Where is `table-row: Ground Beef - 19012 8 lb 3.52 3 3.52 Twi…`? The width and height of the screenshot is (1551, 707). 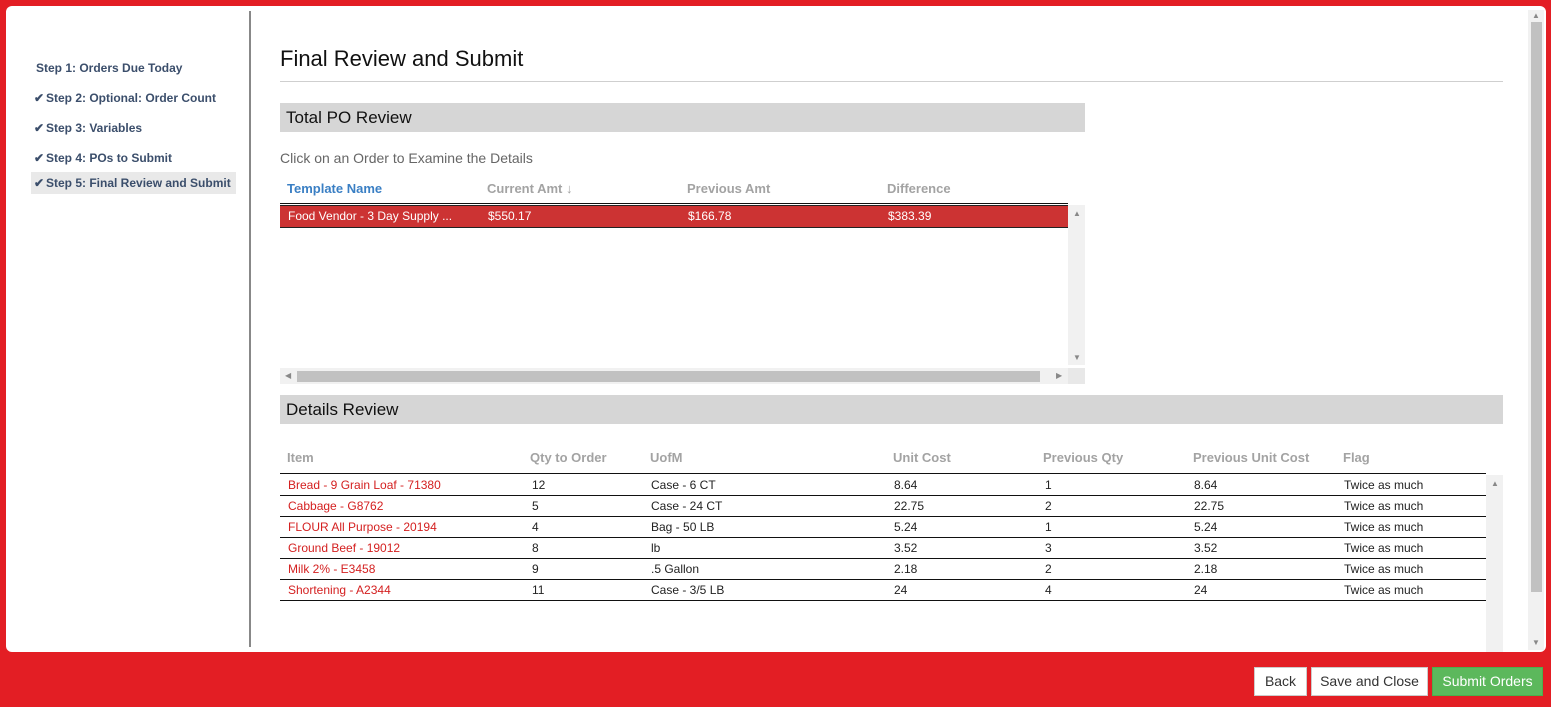 table-row: Ground Beef - 19012 8 lb 3.52 3 3.52 Twi… is located at coordinates (883, 548).